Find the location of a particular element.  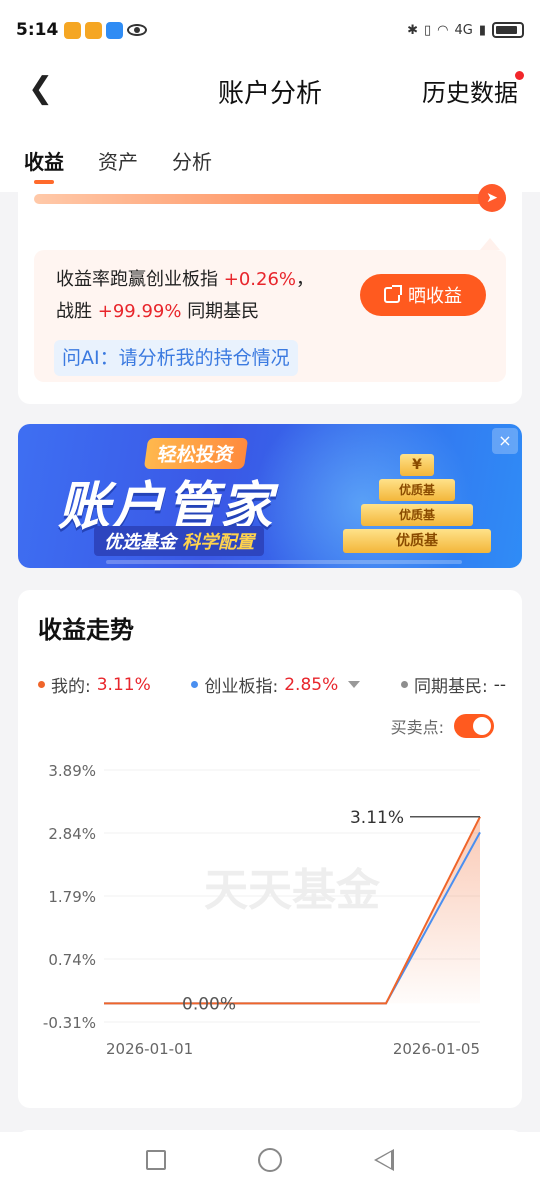

watermark: 天天基金 is located at coordinates (292, 890).